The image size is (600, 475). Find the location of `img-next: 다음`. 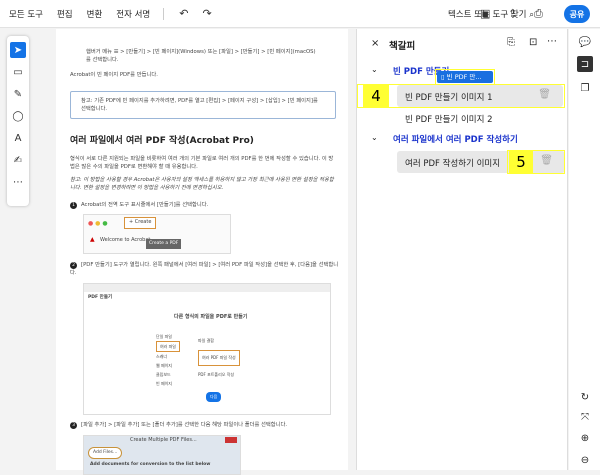

img-next: 다음 is located at coordinates (214, 397).